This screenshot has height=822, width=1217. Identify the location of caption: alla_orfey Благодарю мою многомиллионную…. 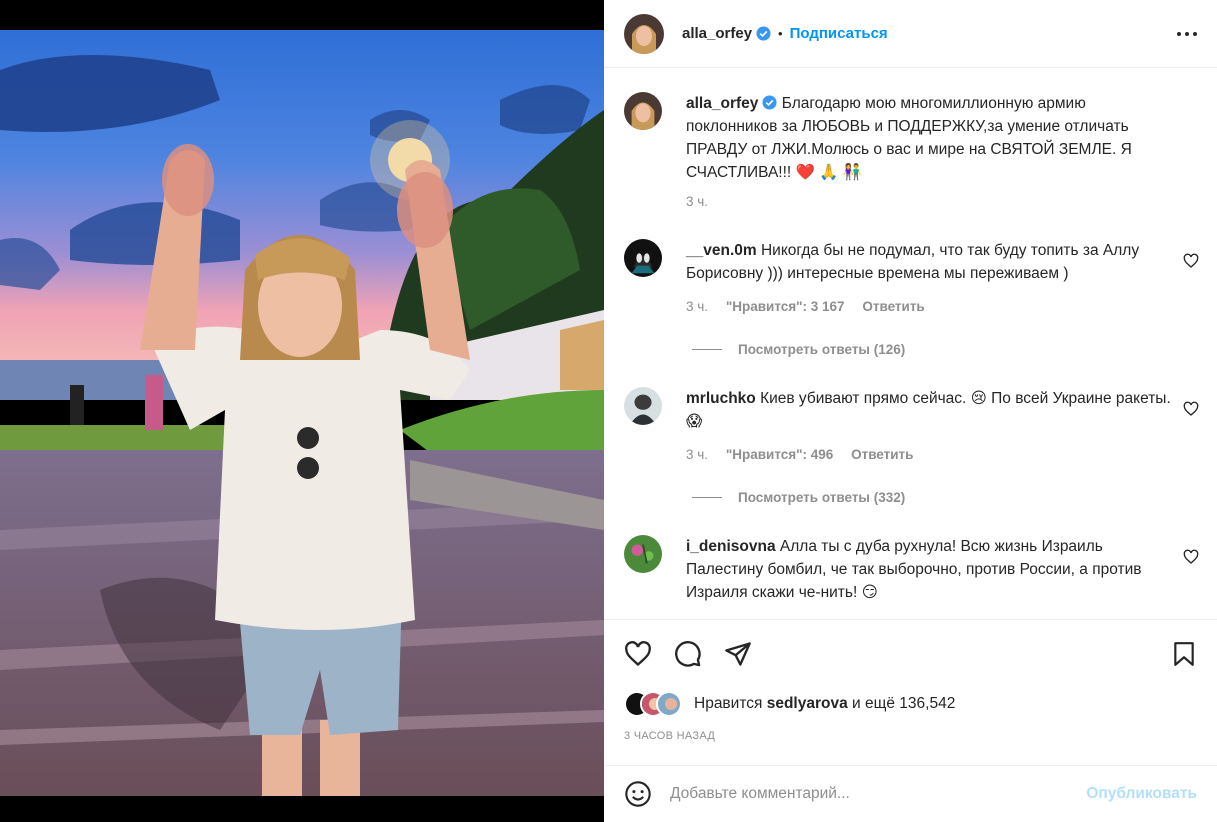
(911, 151).